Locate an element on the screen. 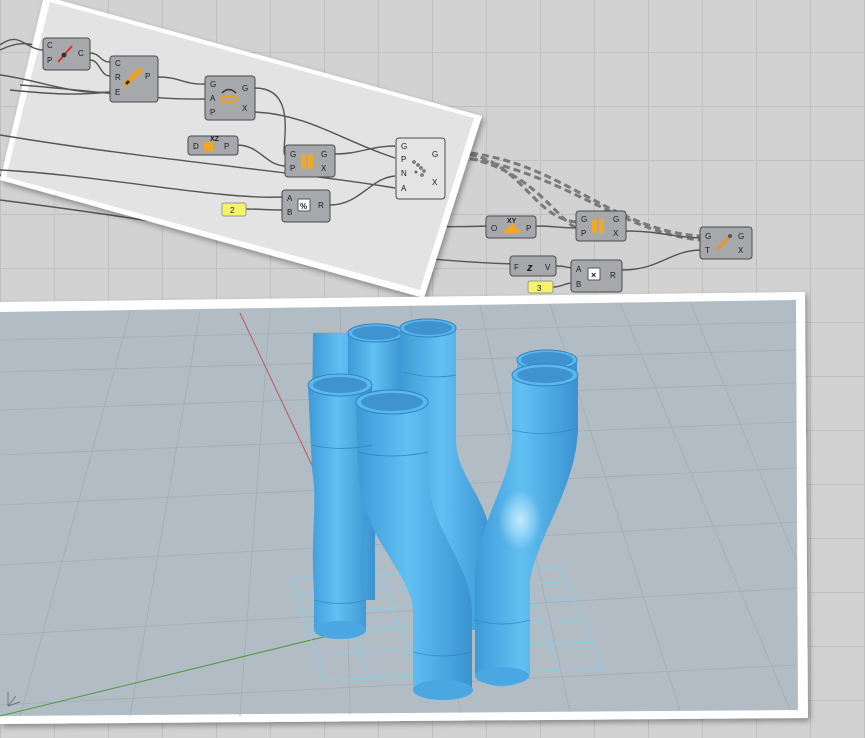 This screenshot has height=738, width=865. component-divide-curve: C R E P is located at coordinates (134, 79).